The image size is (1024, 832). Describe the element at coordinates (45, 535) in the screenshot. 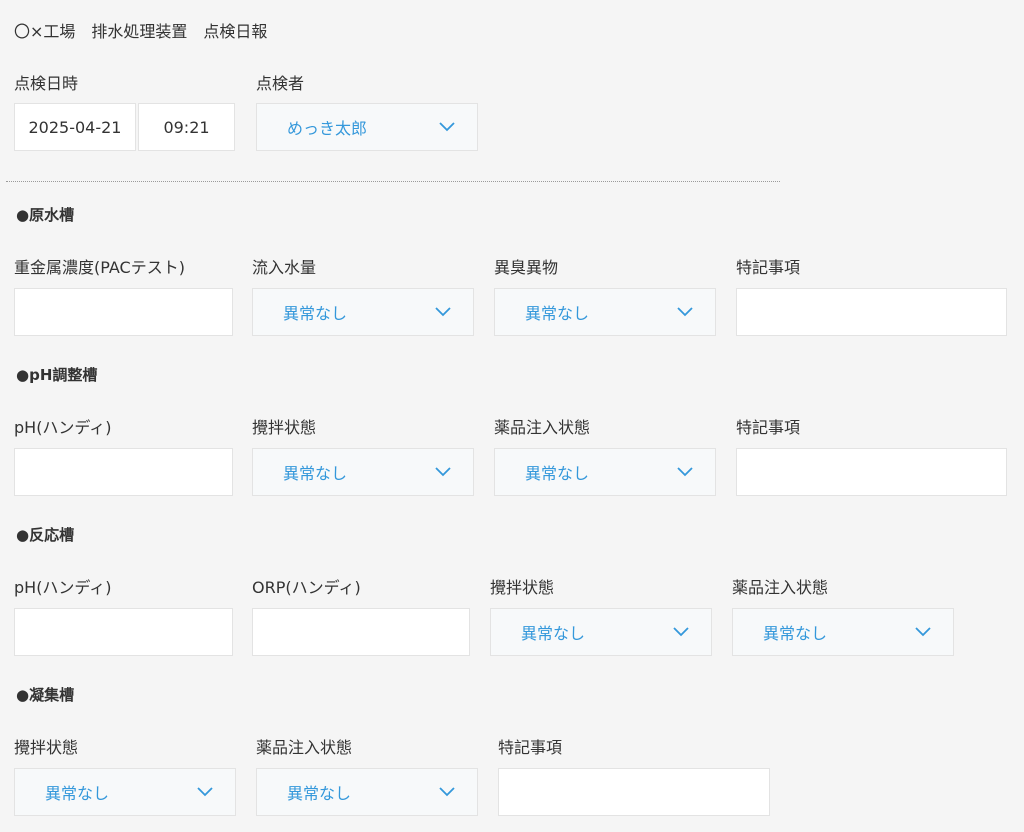

I see `section-title-reaction: ●反応槽` at that location.